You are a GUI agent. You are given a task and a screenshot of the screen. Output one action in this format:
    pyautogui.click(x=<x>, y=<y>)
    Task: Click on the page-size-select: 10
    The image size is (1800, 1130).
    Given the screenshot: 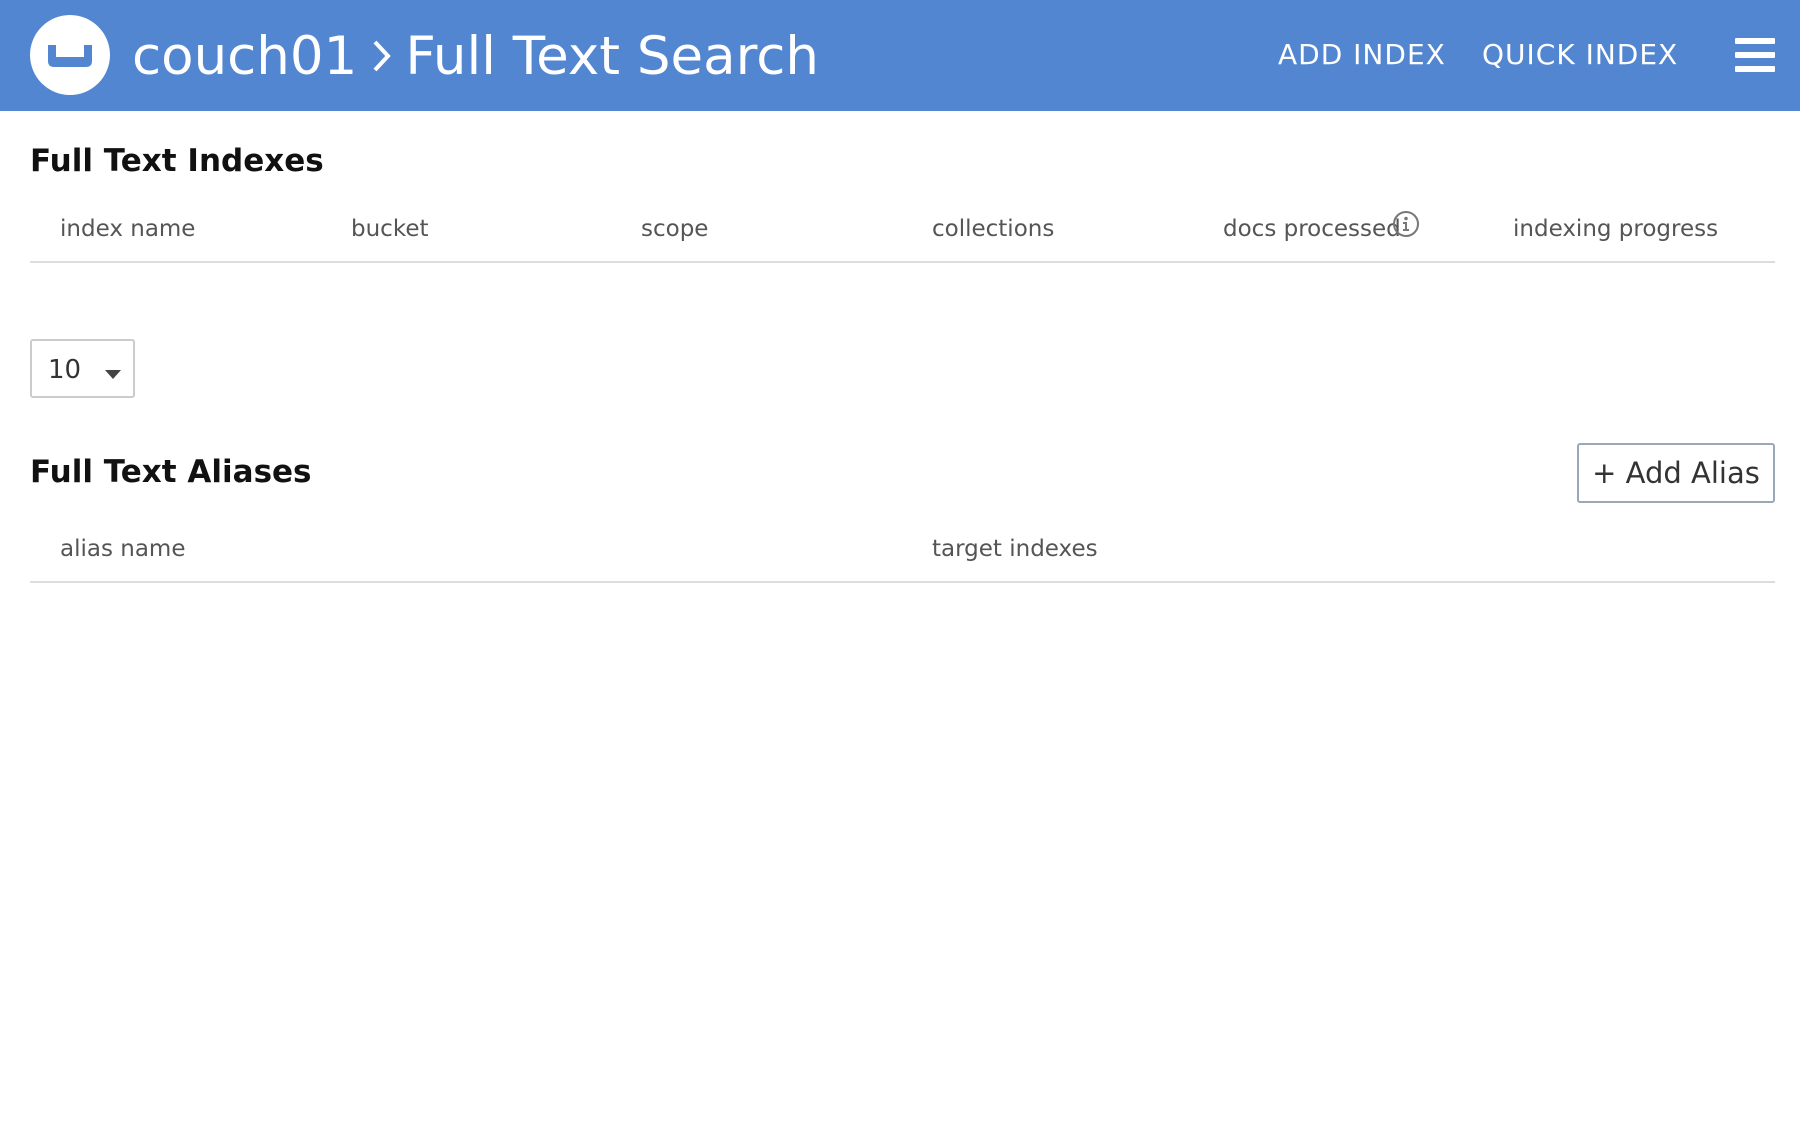 What is the action you would take?
    pyautogui.click(x=82, y=368)
    